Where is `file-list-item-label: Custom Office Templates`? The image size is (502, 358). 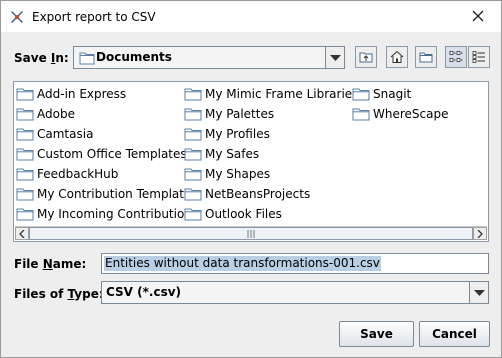 file-list-item-label: Custom Office Templates is located at coordinates (112, 154).